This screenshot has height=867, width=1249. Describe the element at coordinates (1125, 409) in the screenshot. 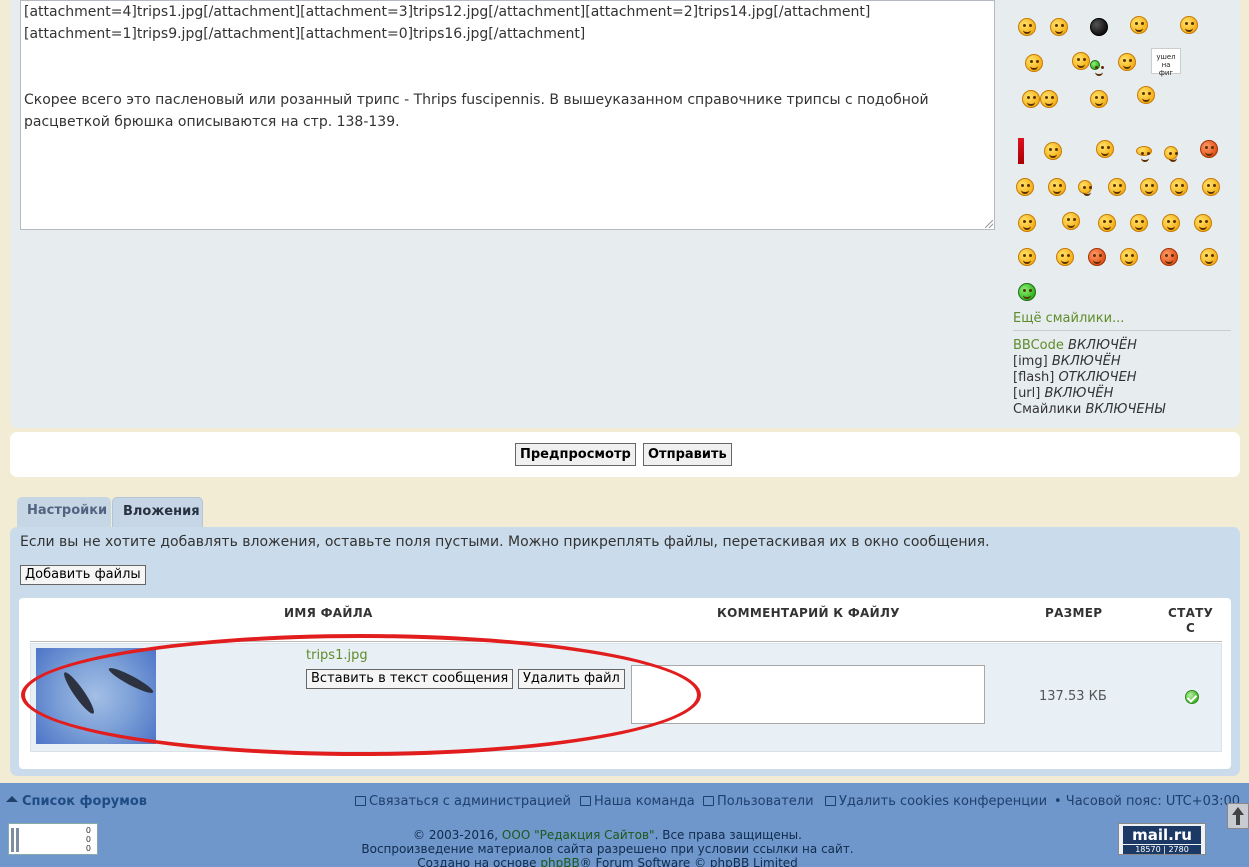

I see `smilies-state: ВКЛЮЧЕНЫ` at that location.